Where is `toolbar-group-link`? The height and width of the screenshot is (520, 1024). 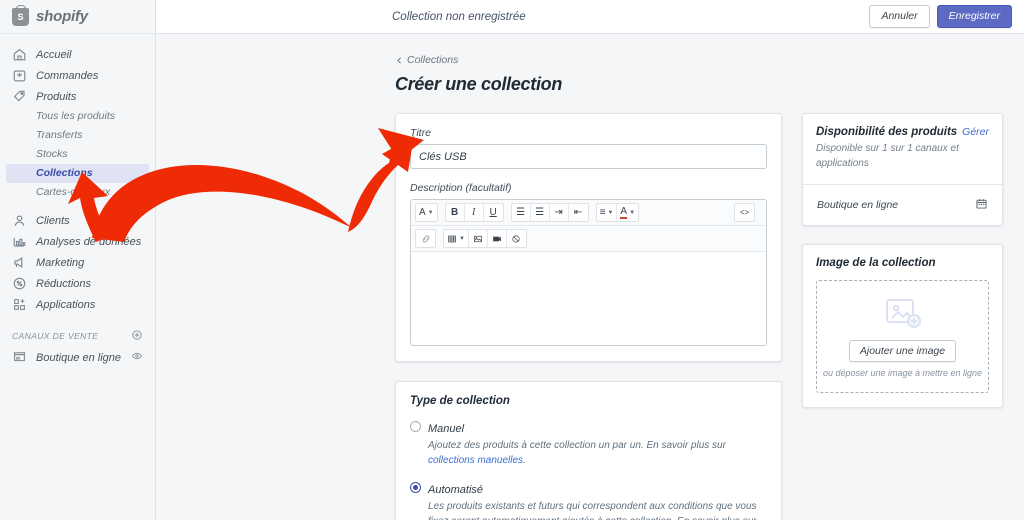 toolbar-group-link is located at coordinates (425, 238).